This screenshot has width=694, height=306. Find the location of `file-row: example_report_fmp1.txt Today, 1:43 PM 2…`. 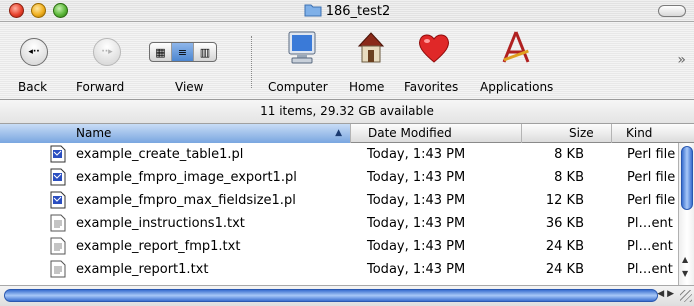

file-row: example_report_fmp1.txt Today, 1:43 PM 2… is located at coordinates (339, 246).